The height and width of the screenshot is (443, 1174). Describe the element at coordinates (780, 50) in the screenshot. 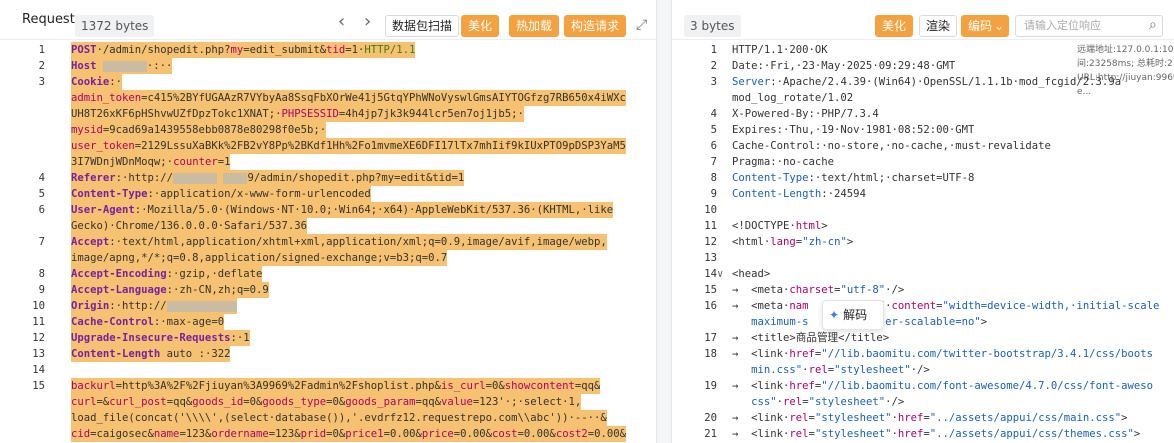

I see `line-text: HTTP/1.1·200·OK` at that location.